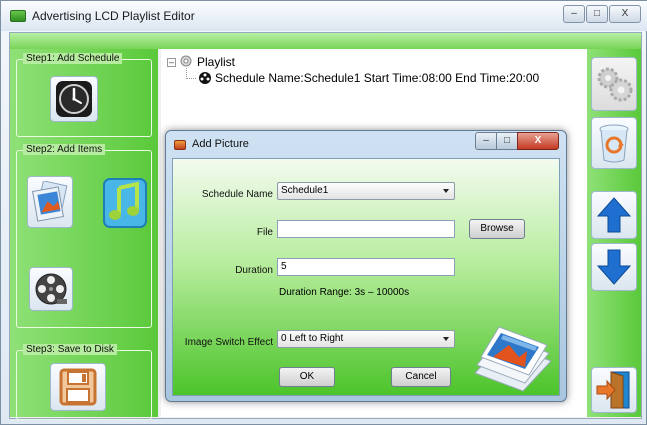 Image resolution: width=647 pixels, height=425 pixels. What do you see at coordinates (228, 342) in the screenshot?
I see `image-switch-effect-label: Image Switch Effect` at bounding box center [228, 342].